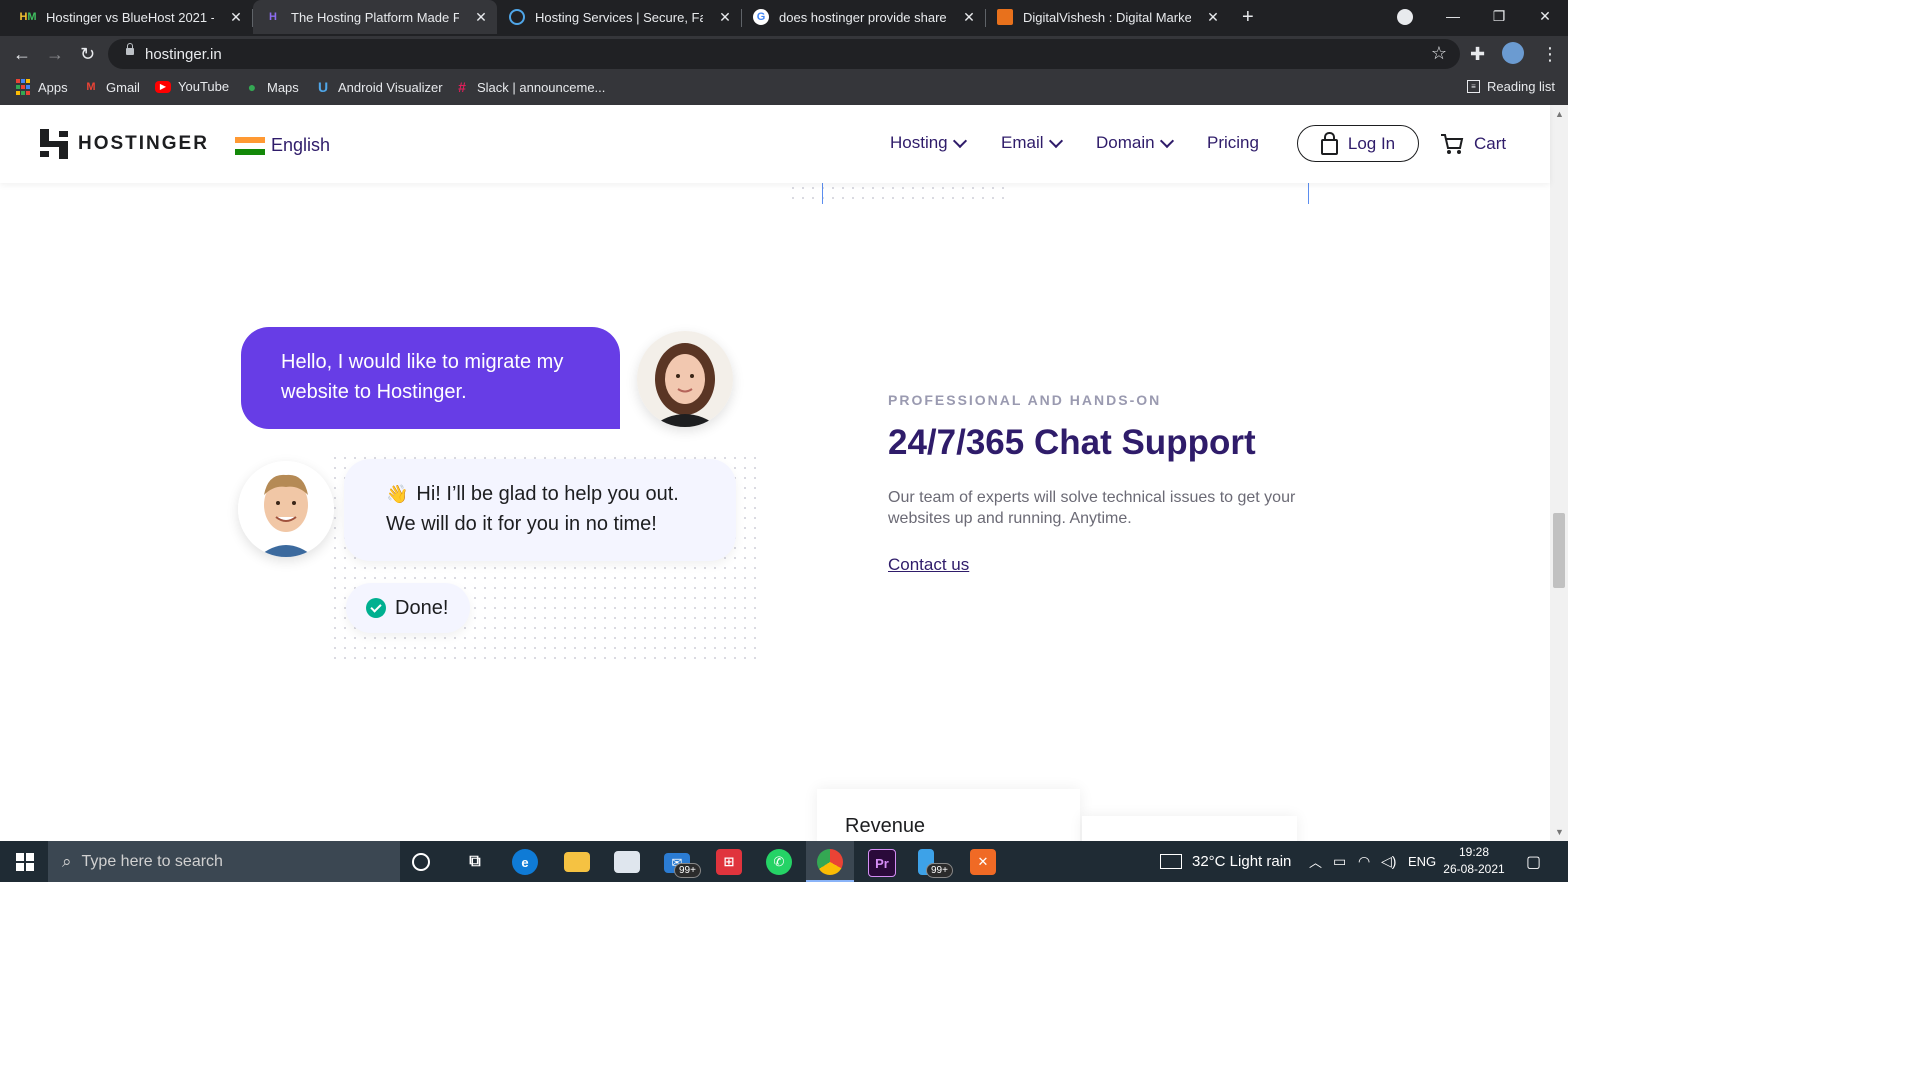 The width and height of the screenshot is (1920, 1080). I want to click on browser-tab: G does hostinger provide shared ho ✕, so click(863, 17).